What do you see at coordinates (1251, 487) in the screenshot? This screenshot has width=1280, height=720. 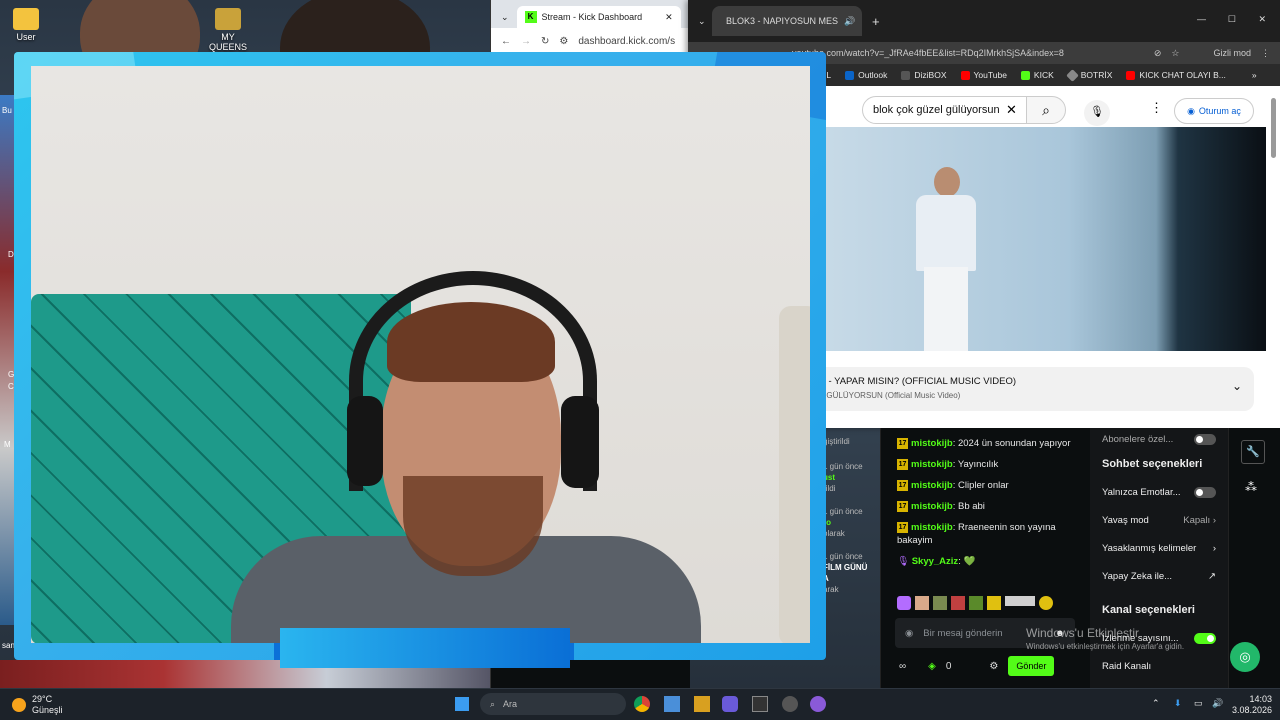 I see `apps-icon: ⁂` at bounding box center [1251, 487].